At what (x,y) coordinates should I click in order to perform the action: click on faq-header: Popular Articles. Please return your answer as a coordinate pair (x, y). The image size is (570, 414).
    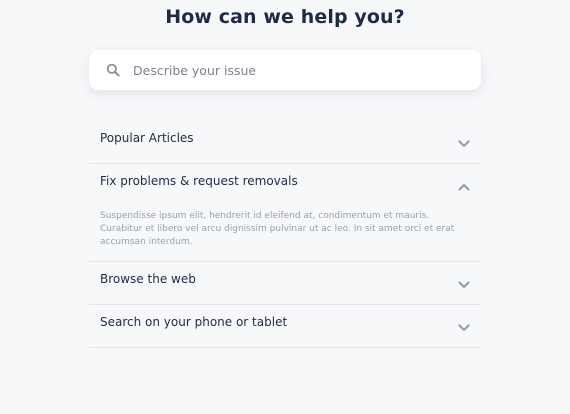
    Looking at the image, I should click on (285, 142).